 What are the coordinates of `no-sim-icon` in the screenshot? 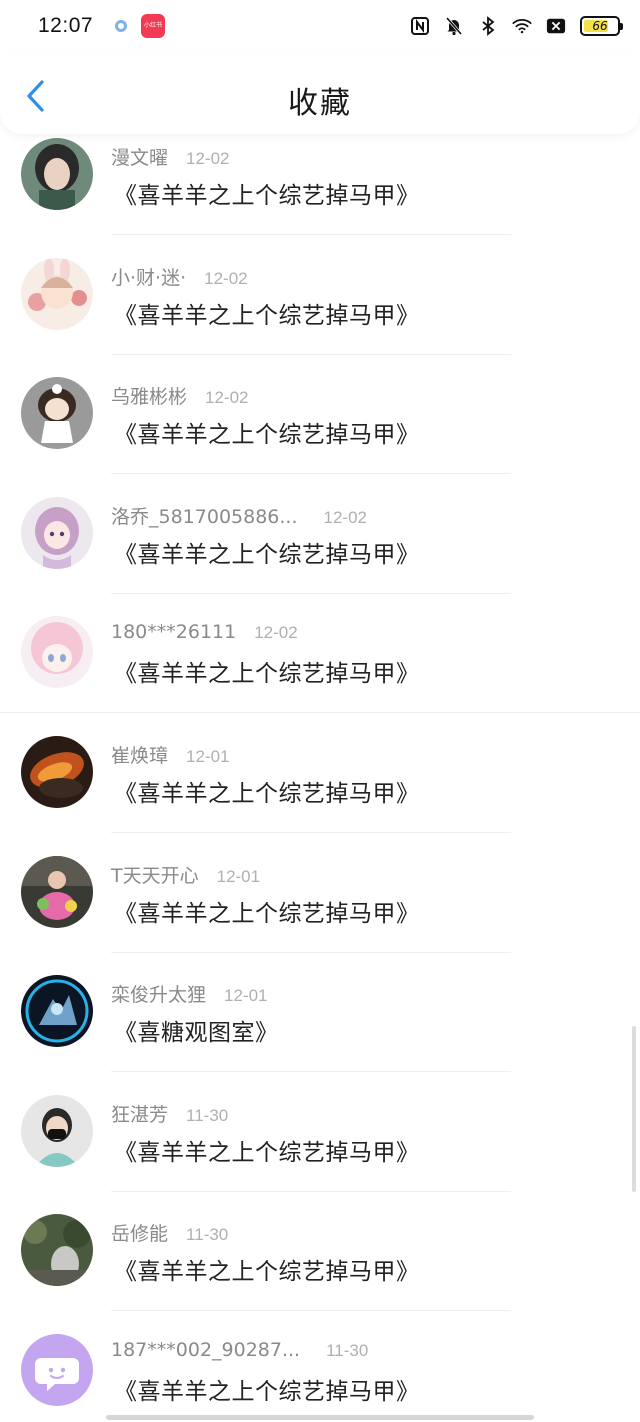 It's located at (556, 26).